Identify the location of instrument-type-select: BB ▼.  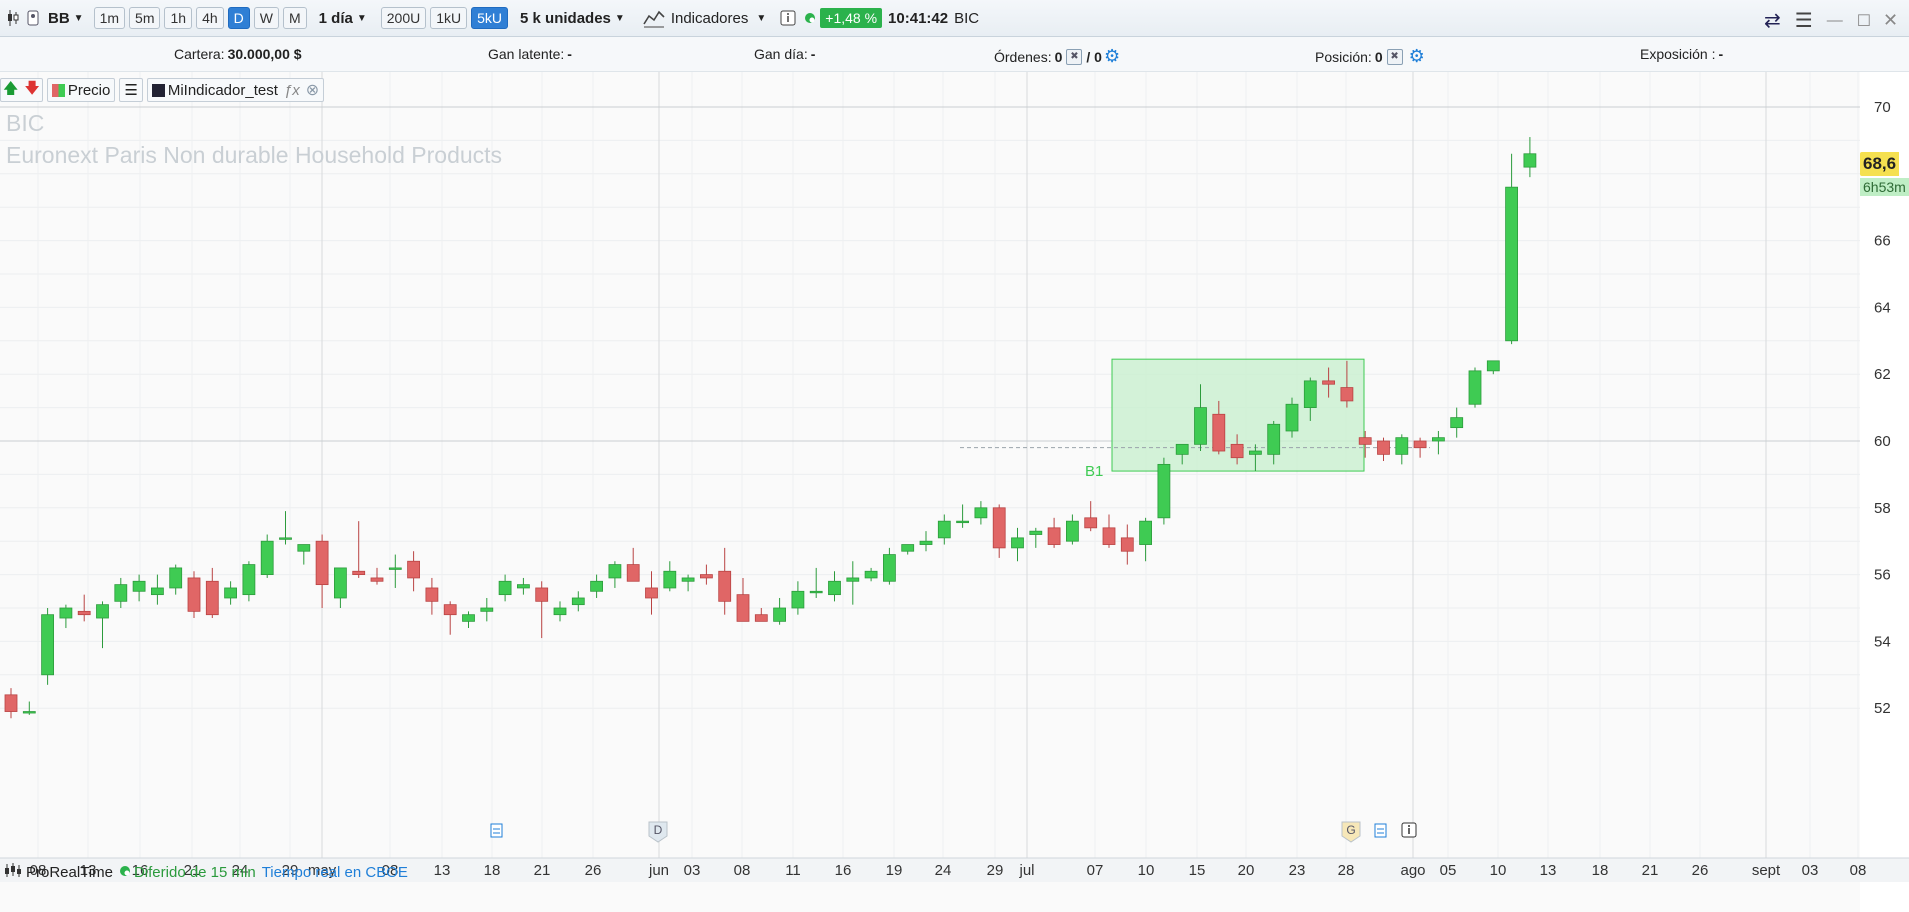
(66, 18).